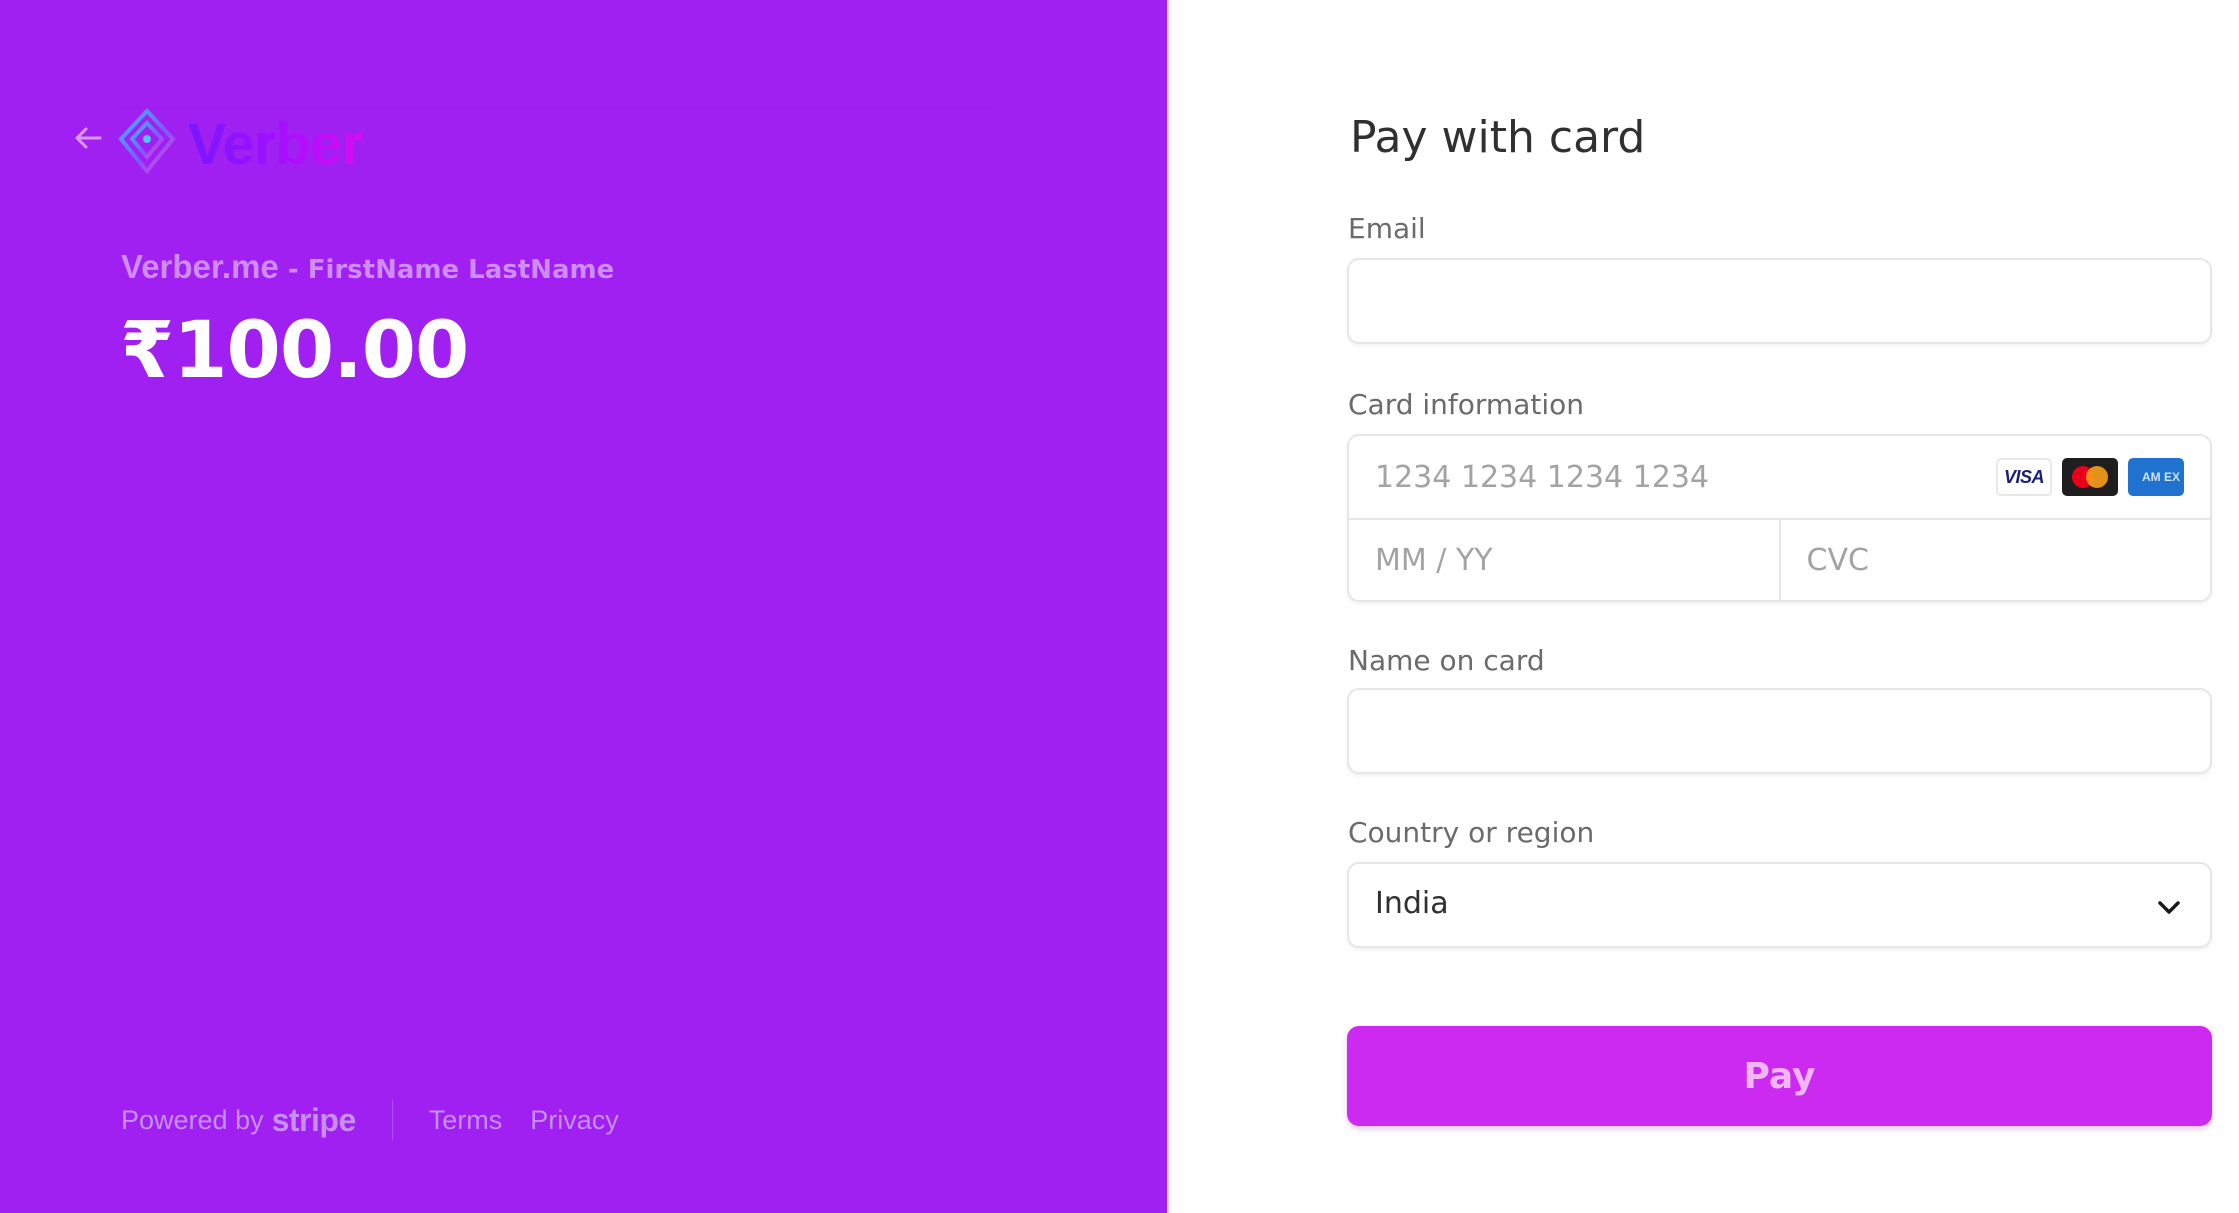 Image resolution: width=2239 pixels, height=1213 pixels. Describe the element at coordinates (2169, 907) in the screenshot. I see `chevron-down-icon` at that location.